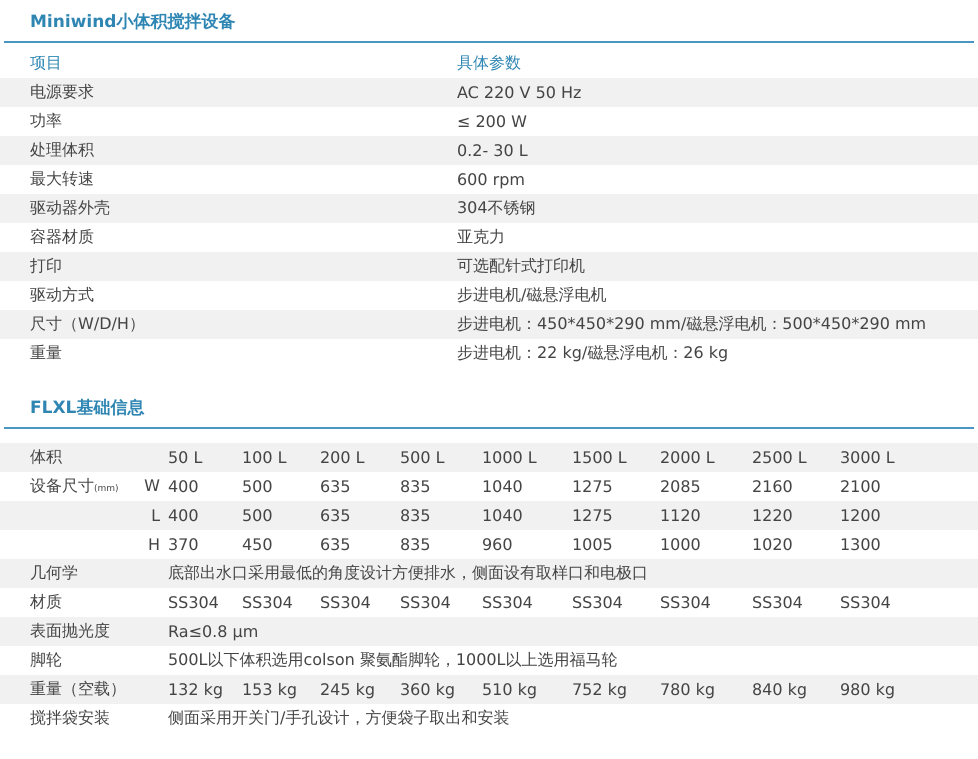 Image resolution: width=978 pixels, height=759 pixels. What do you see at coordinates (489, 409) in the screenshot?
I see `section-title: FLXL基础信息` at bounding box center [489, 409].